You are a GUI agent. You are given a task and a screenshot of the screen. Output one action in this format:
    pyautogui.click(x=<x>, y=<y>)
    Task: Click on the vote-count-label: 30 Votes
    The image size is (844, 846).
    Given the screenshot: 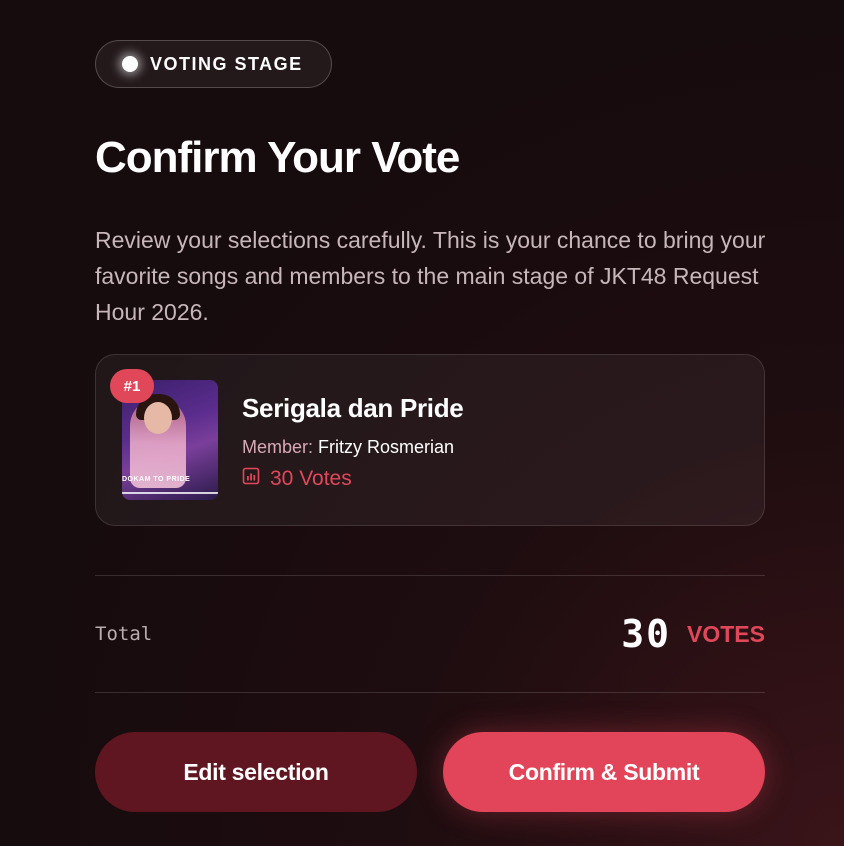 What is the action you would take?
    pyautogui.click(x=311, y=478)
    